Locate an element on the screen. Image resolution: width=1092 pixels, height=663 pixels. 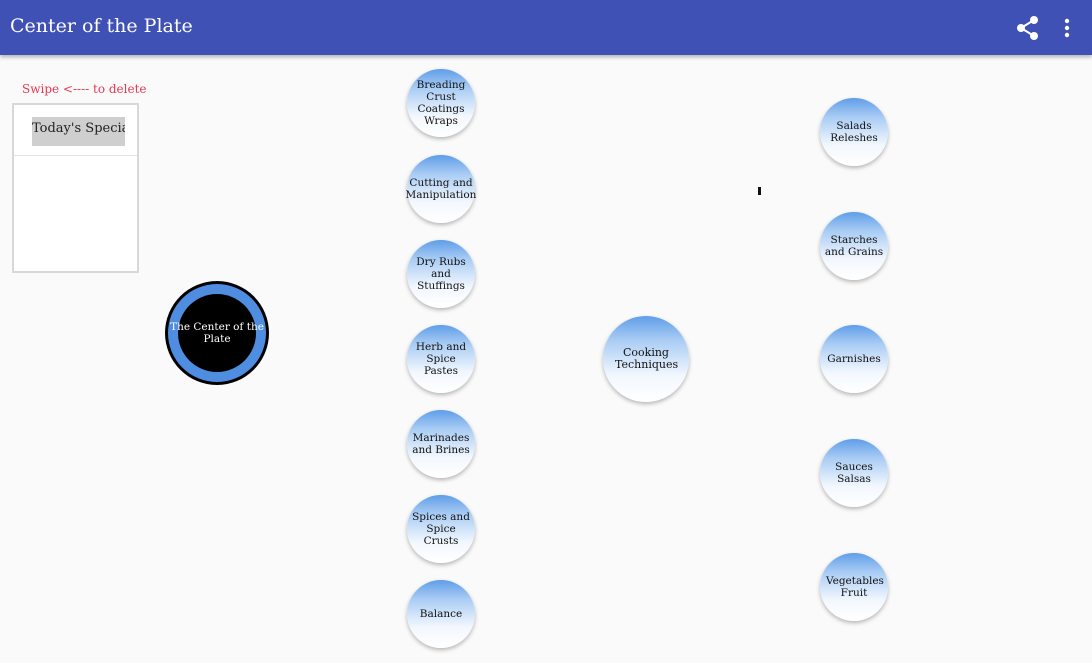
share-button is located at coordinates (1028, 28).